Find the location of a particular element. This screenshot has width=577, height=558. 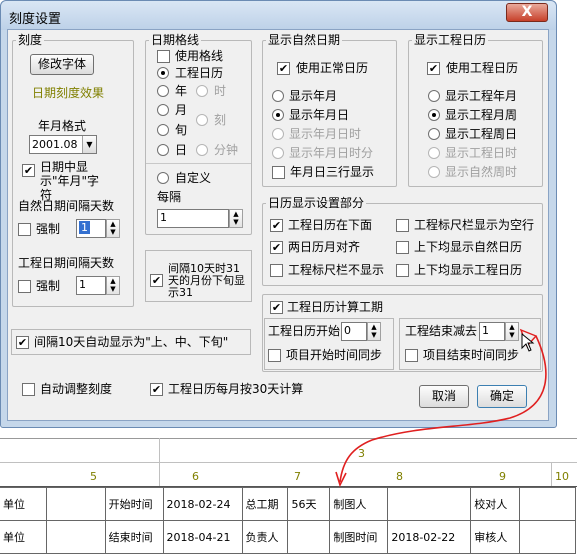

annotation-arrow-path is located at coordinates (443, 409).